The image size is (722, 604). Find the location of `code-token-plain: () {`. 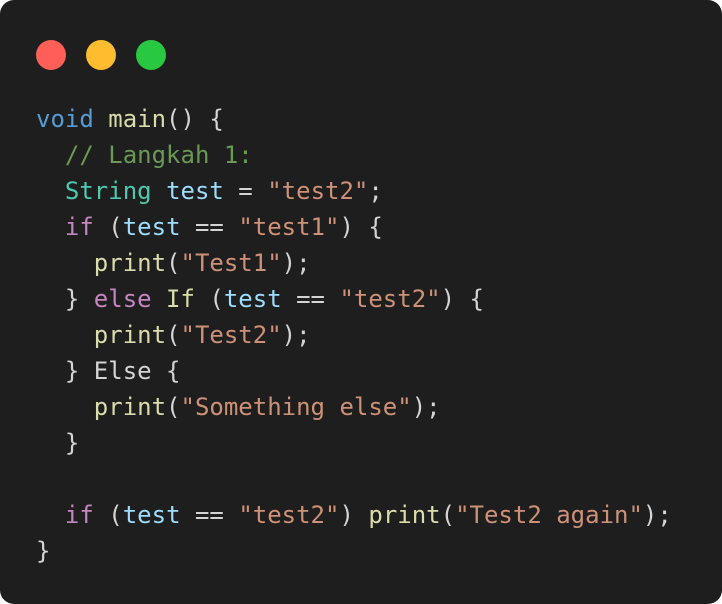

code-token-plain: () { is located at coordinates (195, 119).